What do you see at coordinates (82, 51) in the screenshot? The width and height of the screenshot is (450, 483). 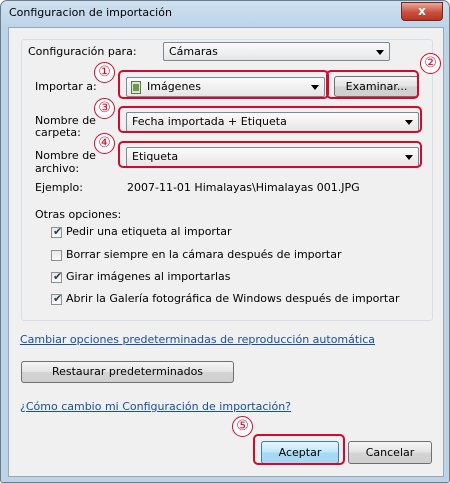 I see `config-label: Configuración para:` at bounding box center [82, 51].